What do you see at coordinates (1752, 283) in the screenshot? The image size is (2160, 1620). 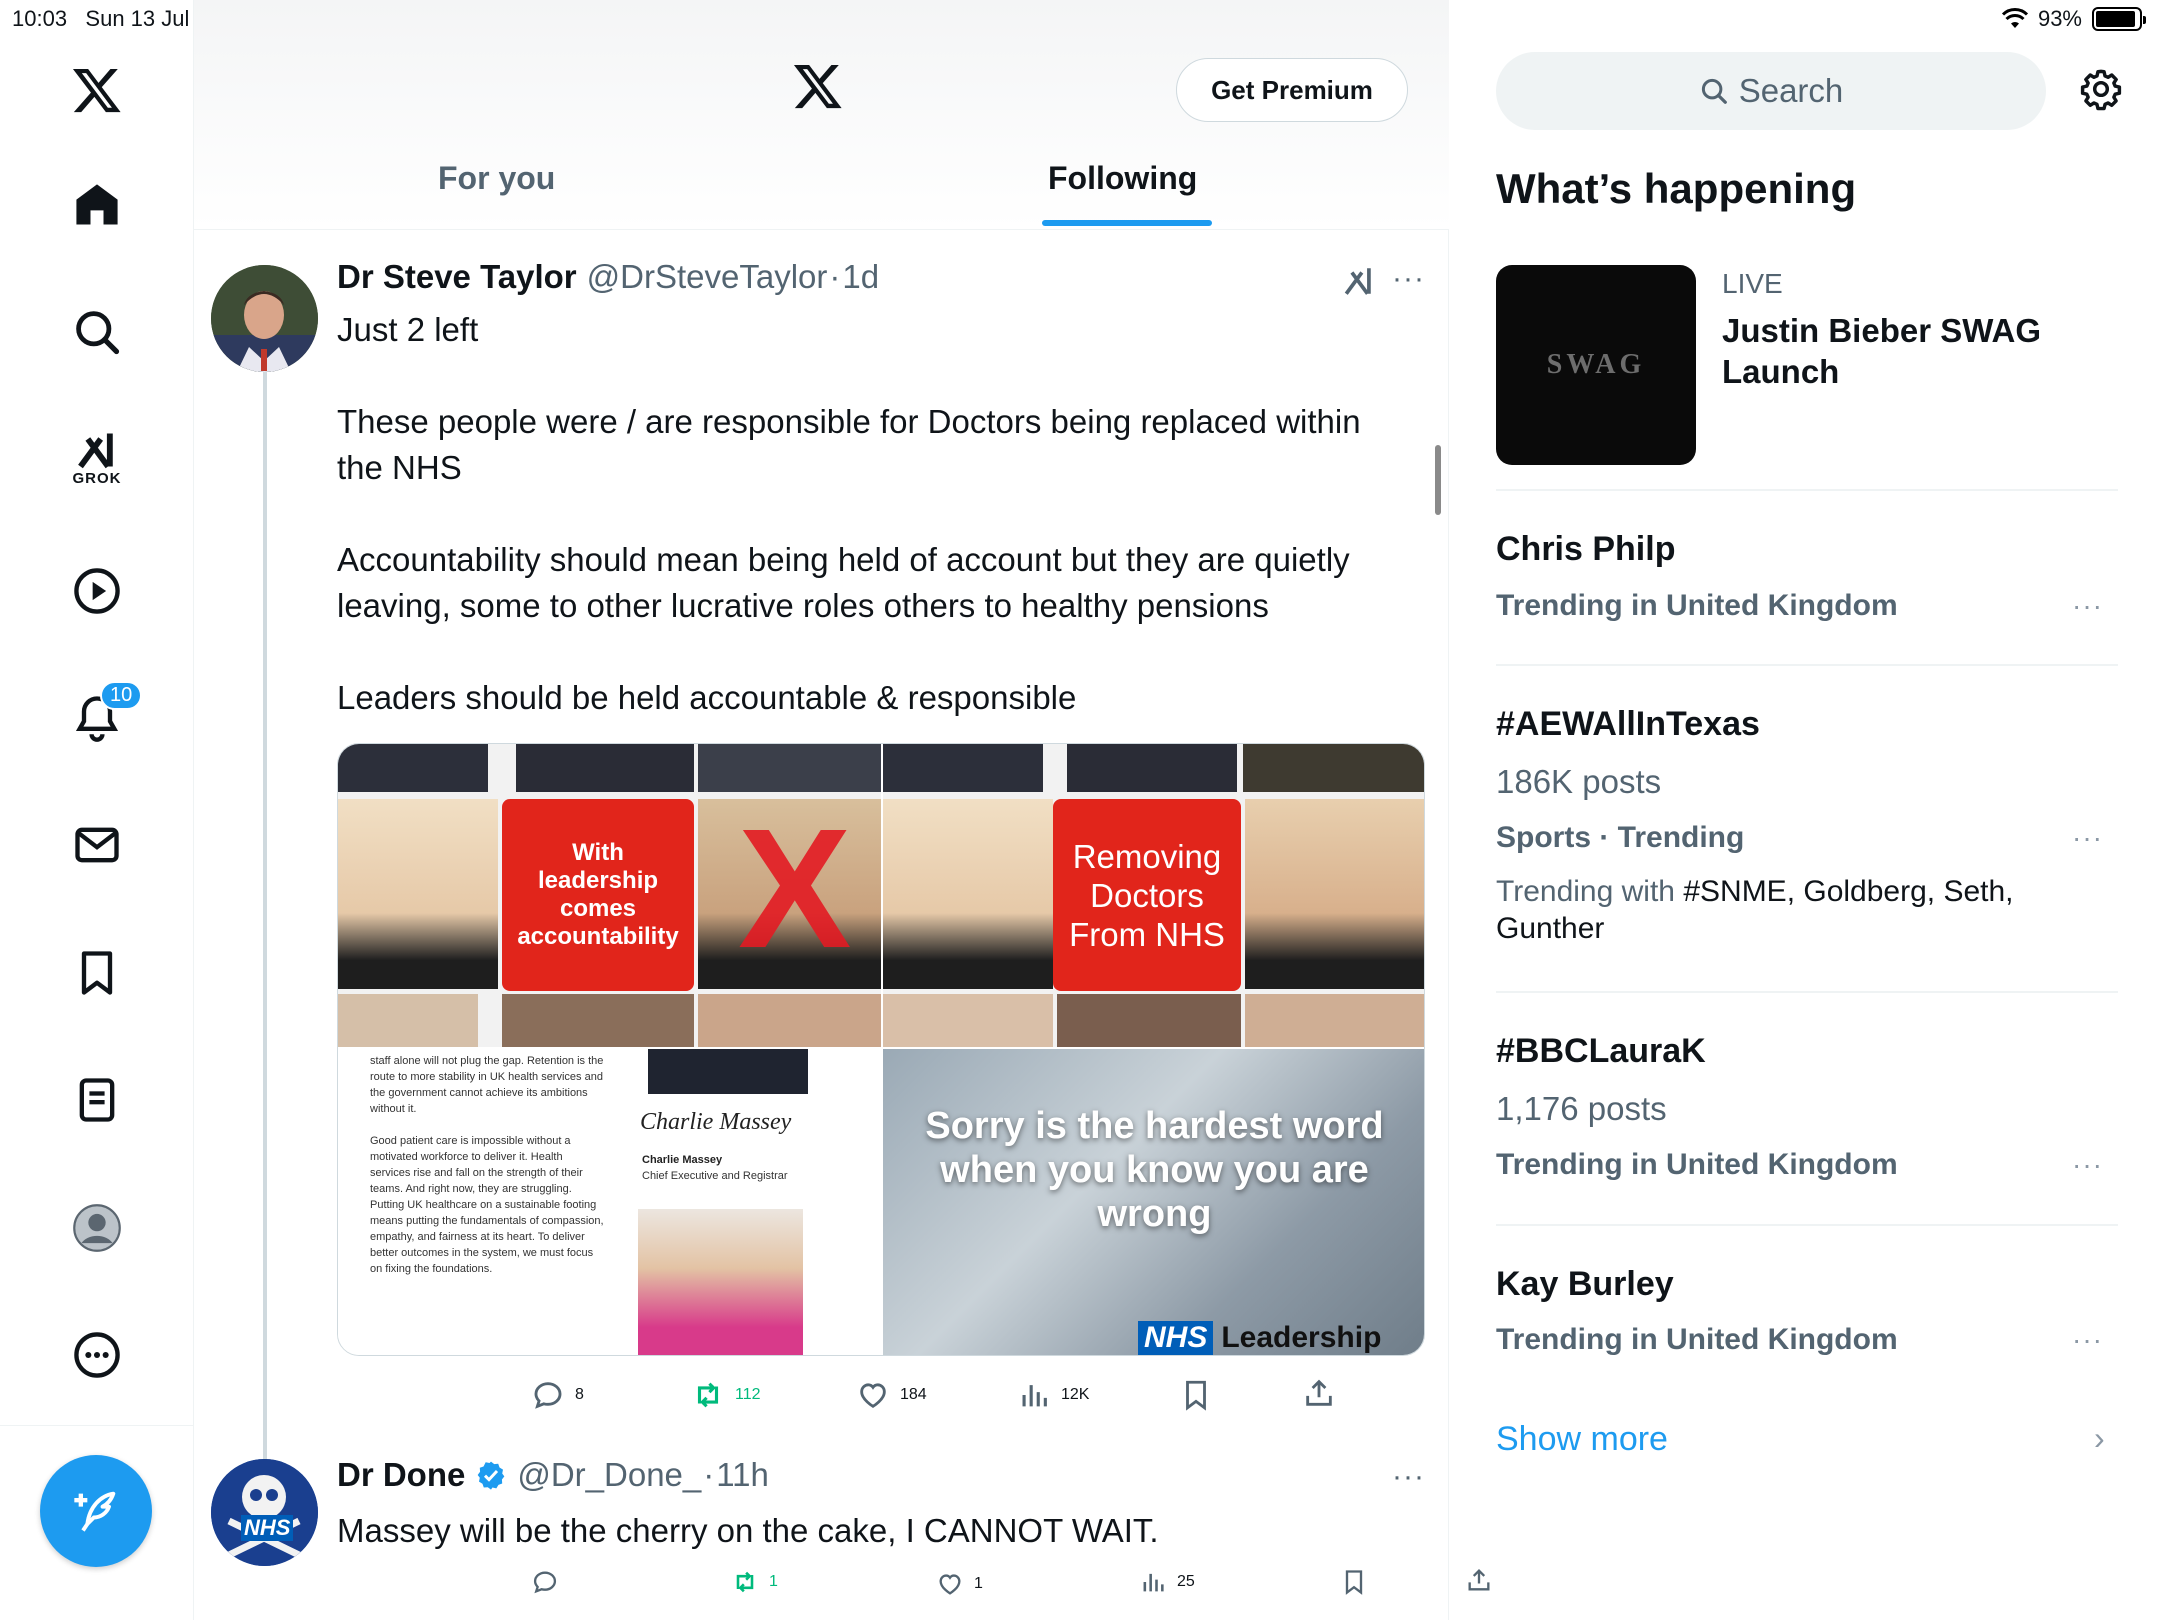 I see `live-label: LIVE` at bounding box center [1752, 283].